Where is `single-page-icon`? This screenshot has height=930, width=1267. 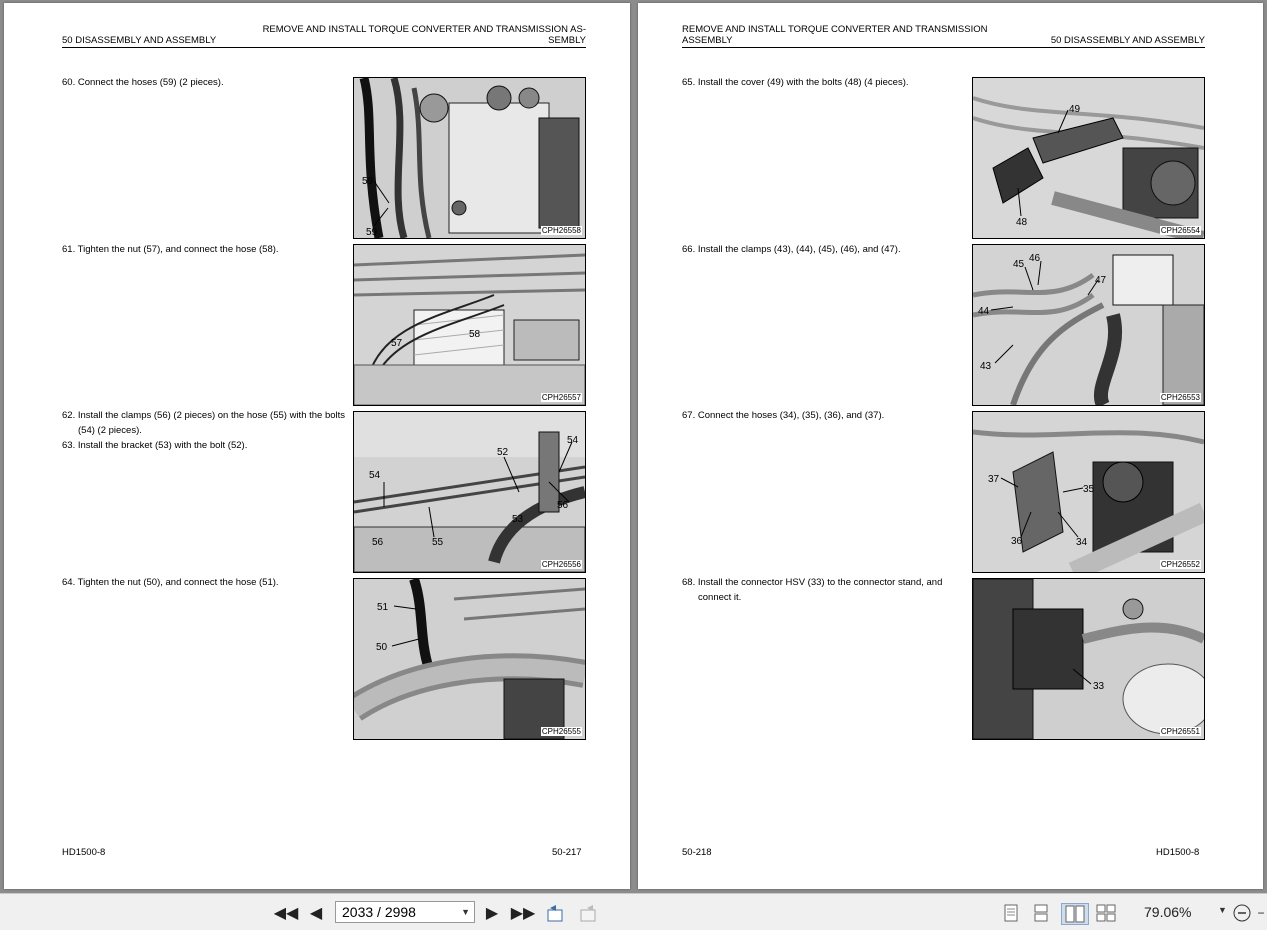 single-page-icon is located at coordinates (1011, 913).